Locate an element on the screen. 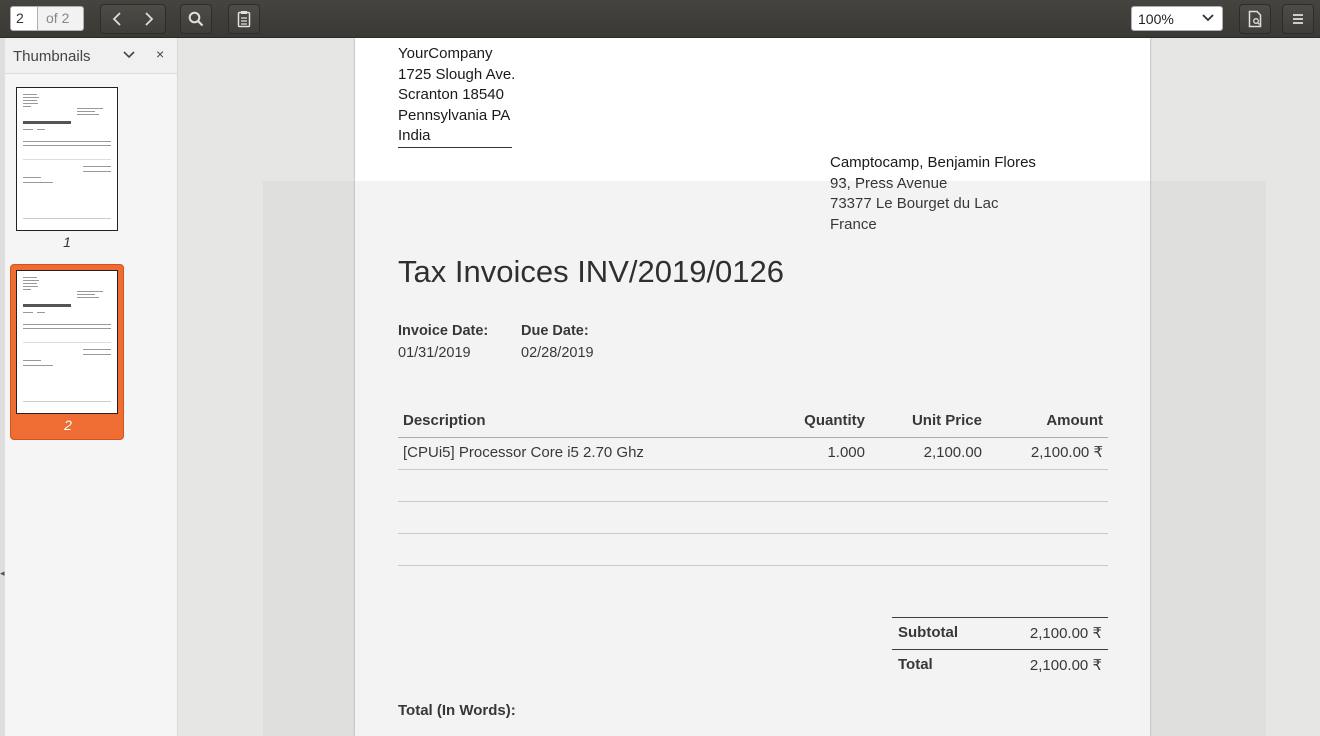  previous-page-button is located at coordinates (117, 19).